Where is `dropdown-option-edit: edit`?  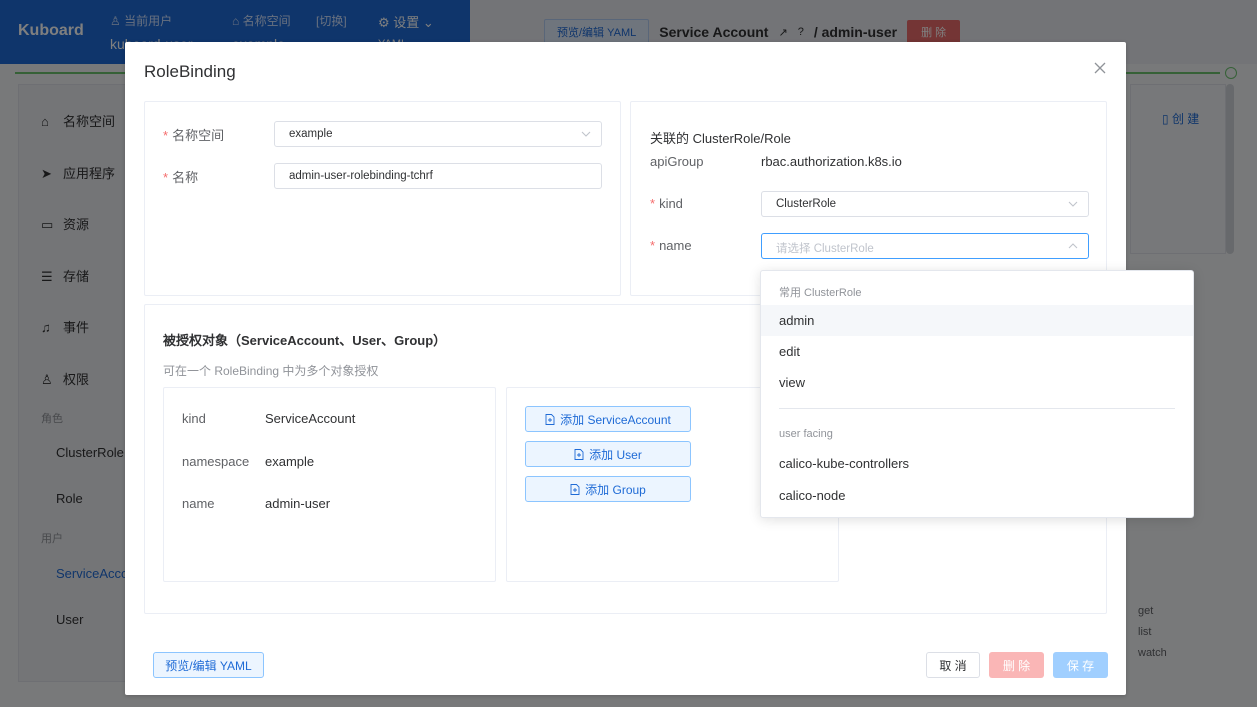 dropdown-option-edit: edit is located at coordinates (977, 351).